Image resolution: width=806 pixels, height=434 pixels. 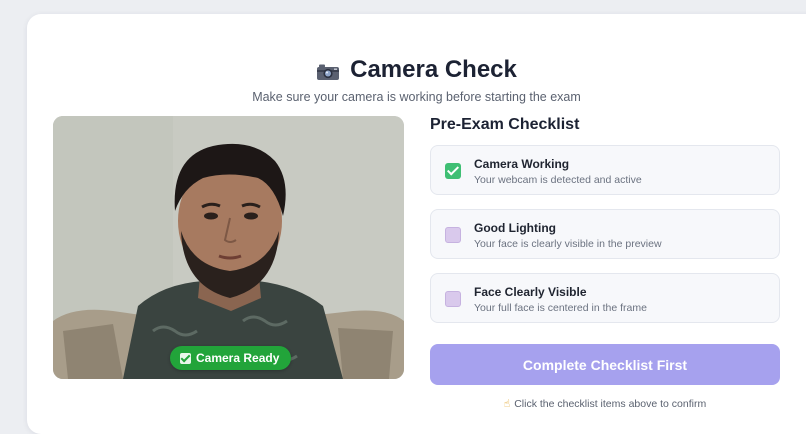 What do you see at coordinates (453, 171) in the screenshot?
I see `checkbox-checked-icon` at bounding box center [453, 171].